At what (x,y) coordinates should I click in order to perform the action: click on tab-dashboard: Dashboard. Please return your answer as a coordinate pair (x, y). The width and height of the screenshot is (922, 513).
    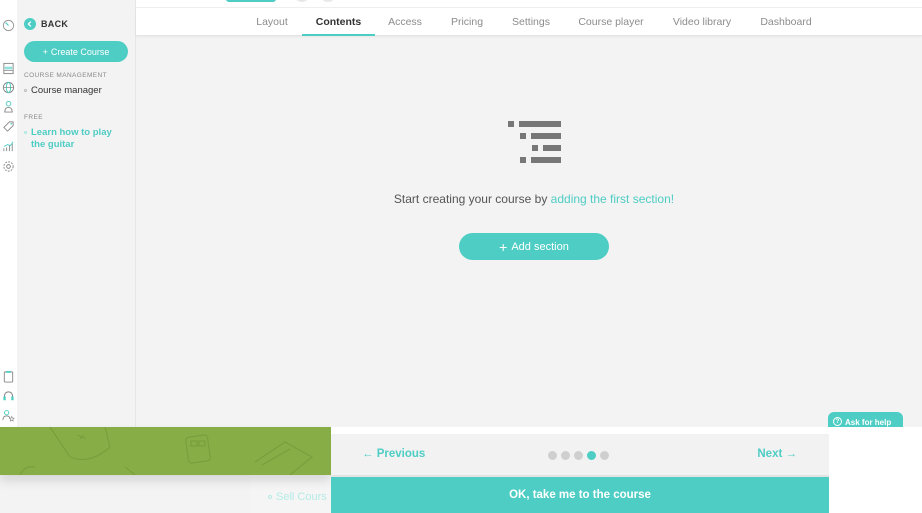
    Looking at the image, I should click on (786, 22).